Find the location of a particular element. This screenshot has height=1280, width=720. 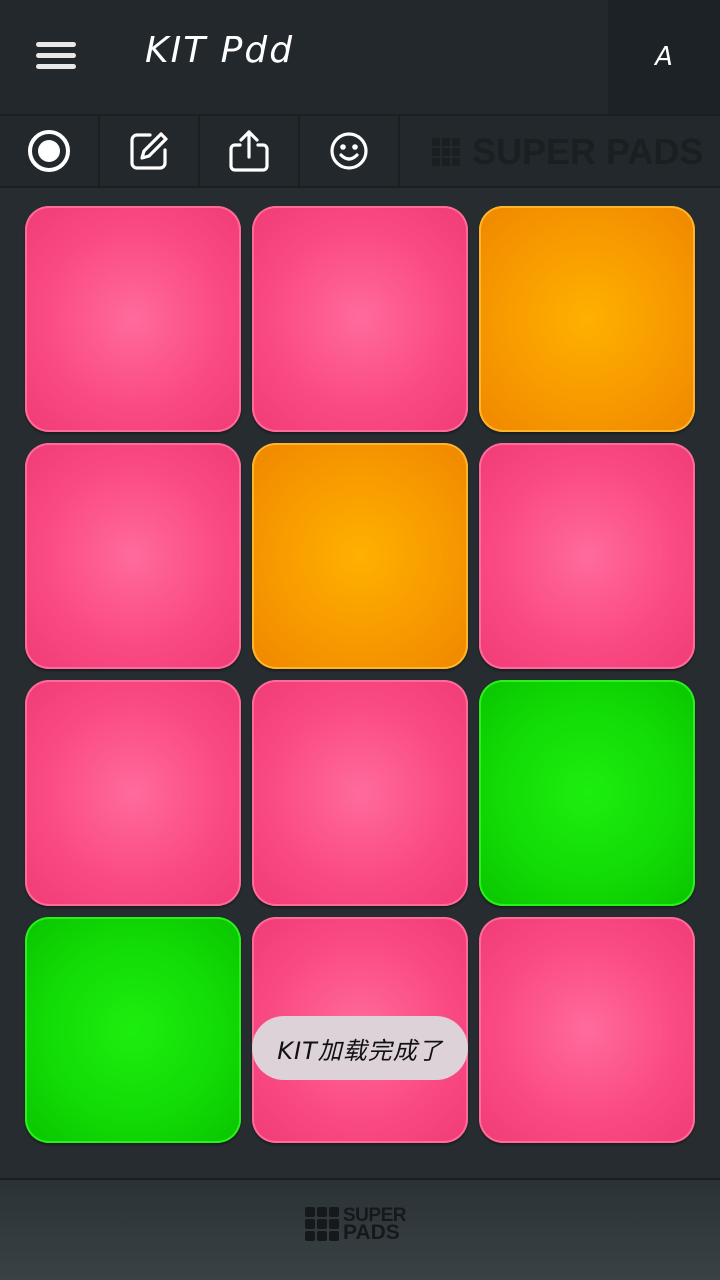

share-icon is located at coordinates (249, 151).